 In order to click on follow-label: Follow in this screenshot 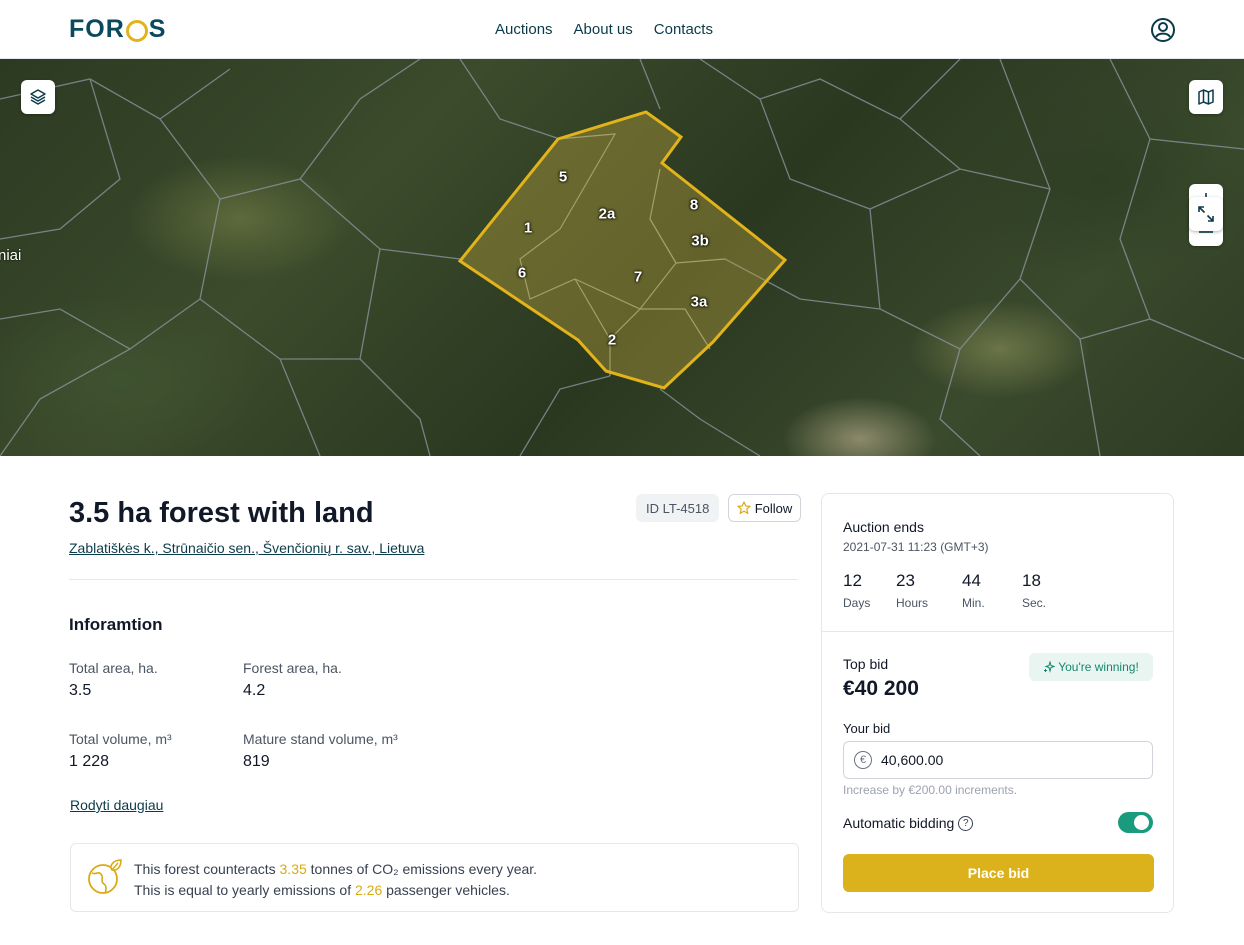, I will do `click(773, 508)`.